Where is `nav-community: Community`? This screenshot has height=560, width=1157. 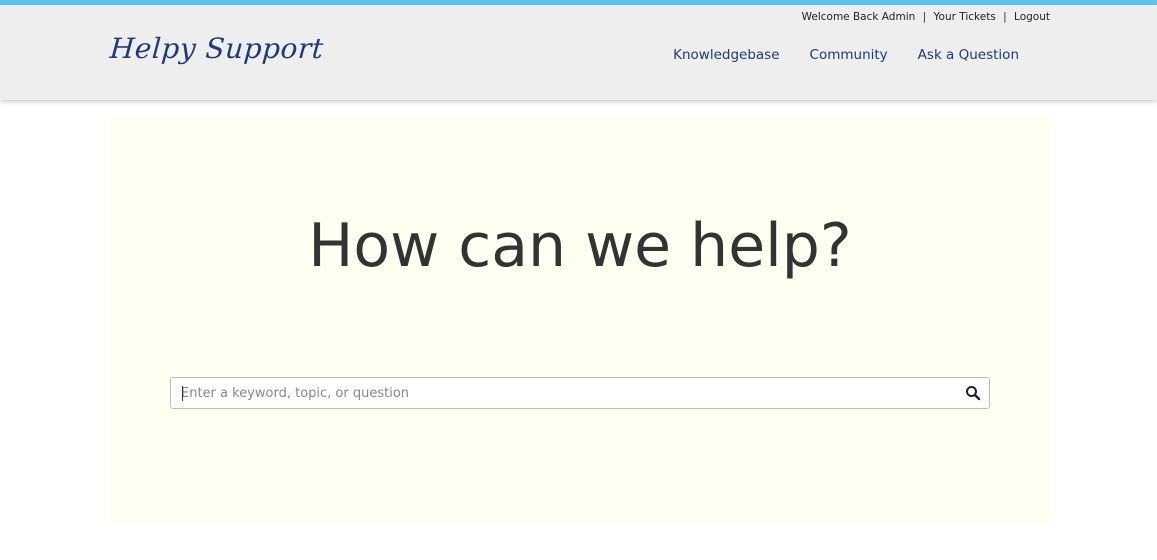
nav-community: Community is located at coordinates (849, 55).